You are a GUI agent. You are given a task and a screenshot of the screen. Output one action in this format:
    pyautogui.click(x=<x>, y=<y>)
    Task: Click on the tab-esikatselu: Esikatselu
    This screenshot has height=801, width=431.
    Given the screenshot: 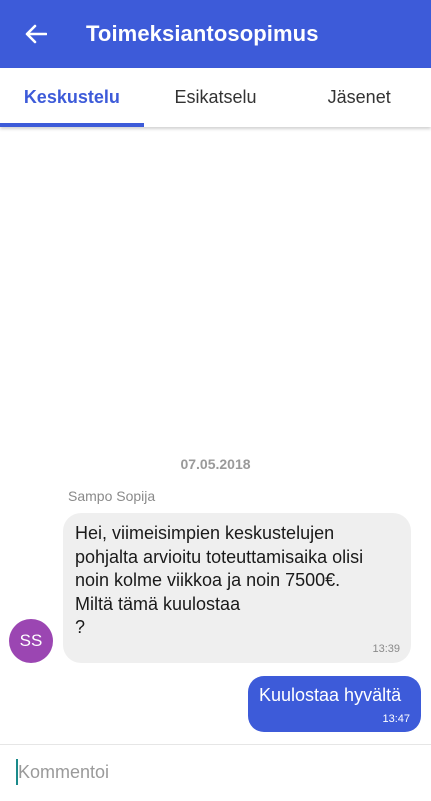 What is the action you would take?
    pyautogui.click(x=216, y=97)
    